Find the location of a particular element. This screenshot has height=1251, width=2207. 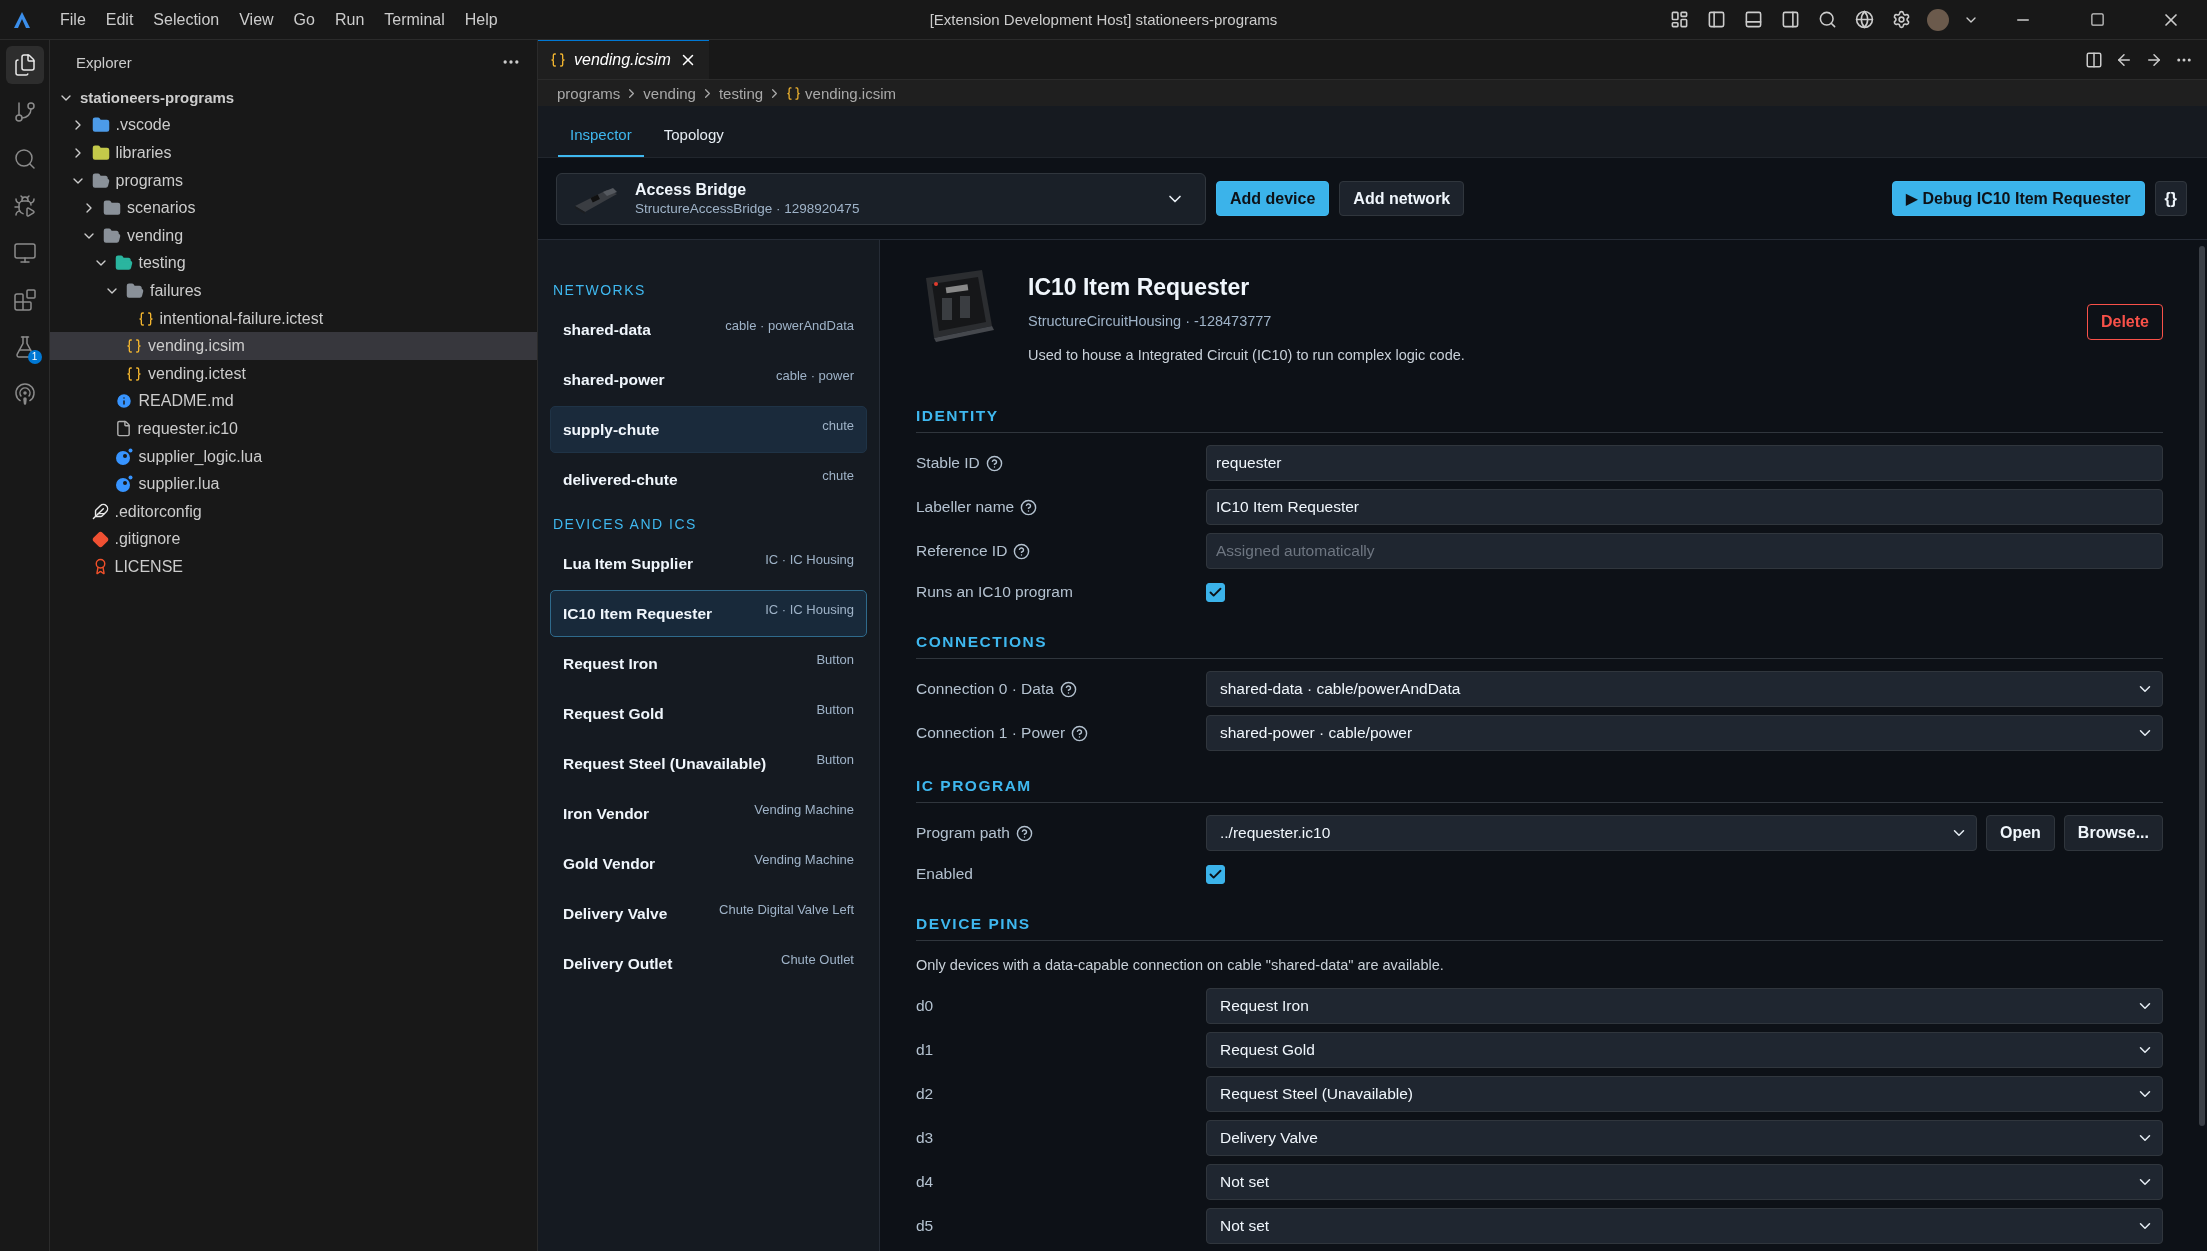

breadcrumb-item: programs is located at coordinates (589, 93).